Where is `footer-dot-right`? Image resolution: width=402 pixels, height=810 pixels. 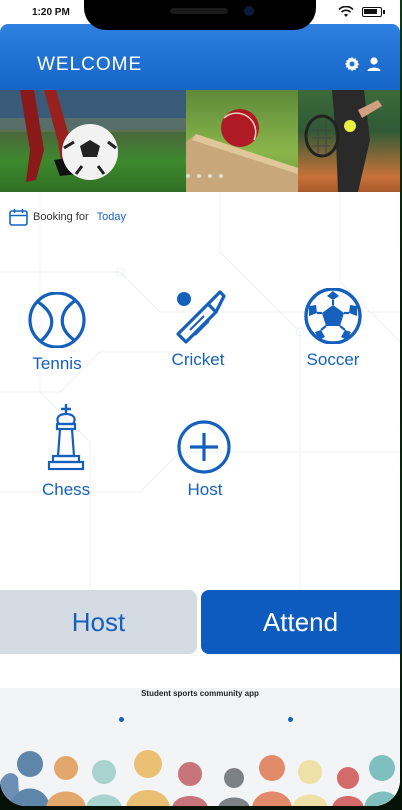 footer-dot-right is located at coordinates (290, 719).